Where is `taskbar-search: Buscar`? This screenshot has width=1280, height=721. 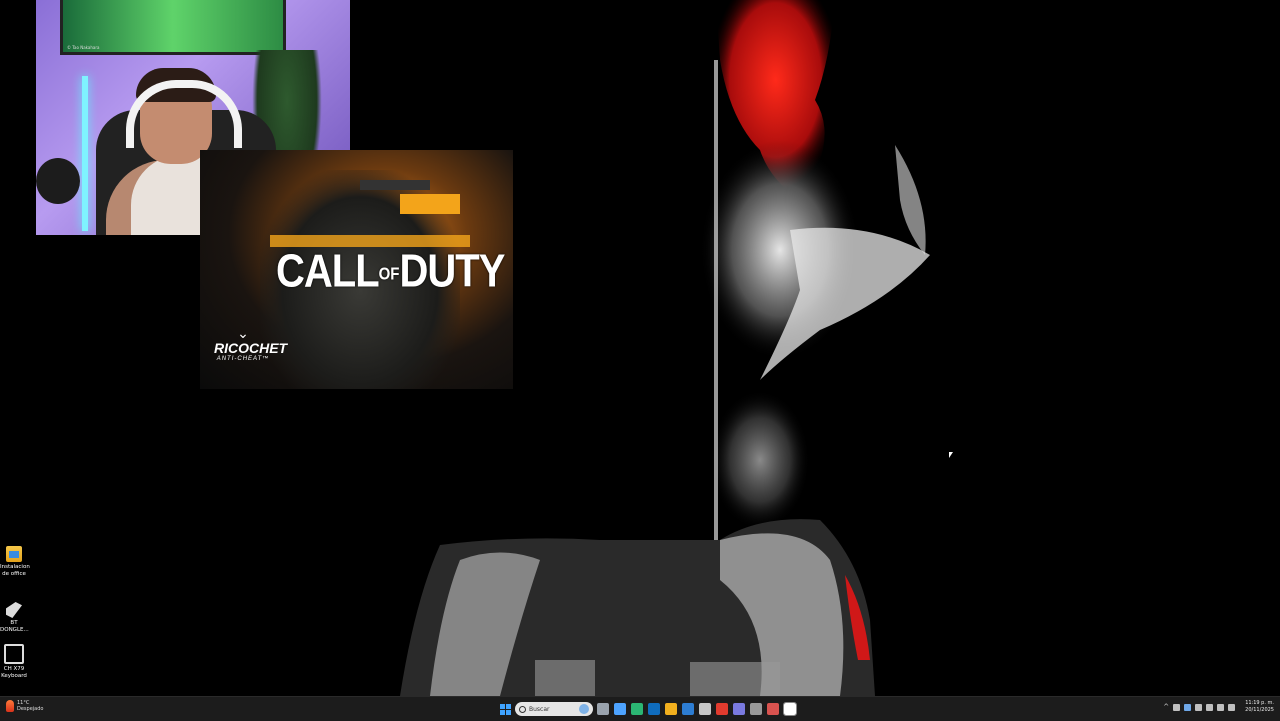 taskbar-search: Buscar is located at coordinates (554, 709).